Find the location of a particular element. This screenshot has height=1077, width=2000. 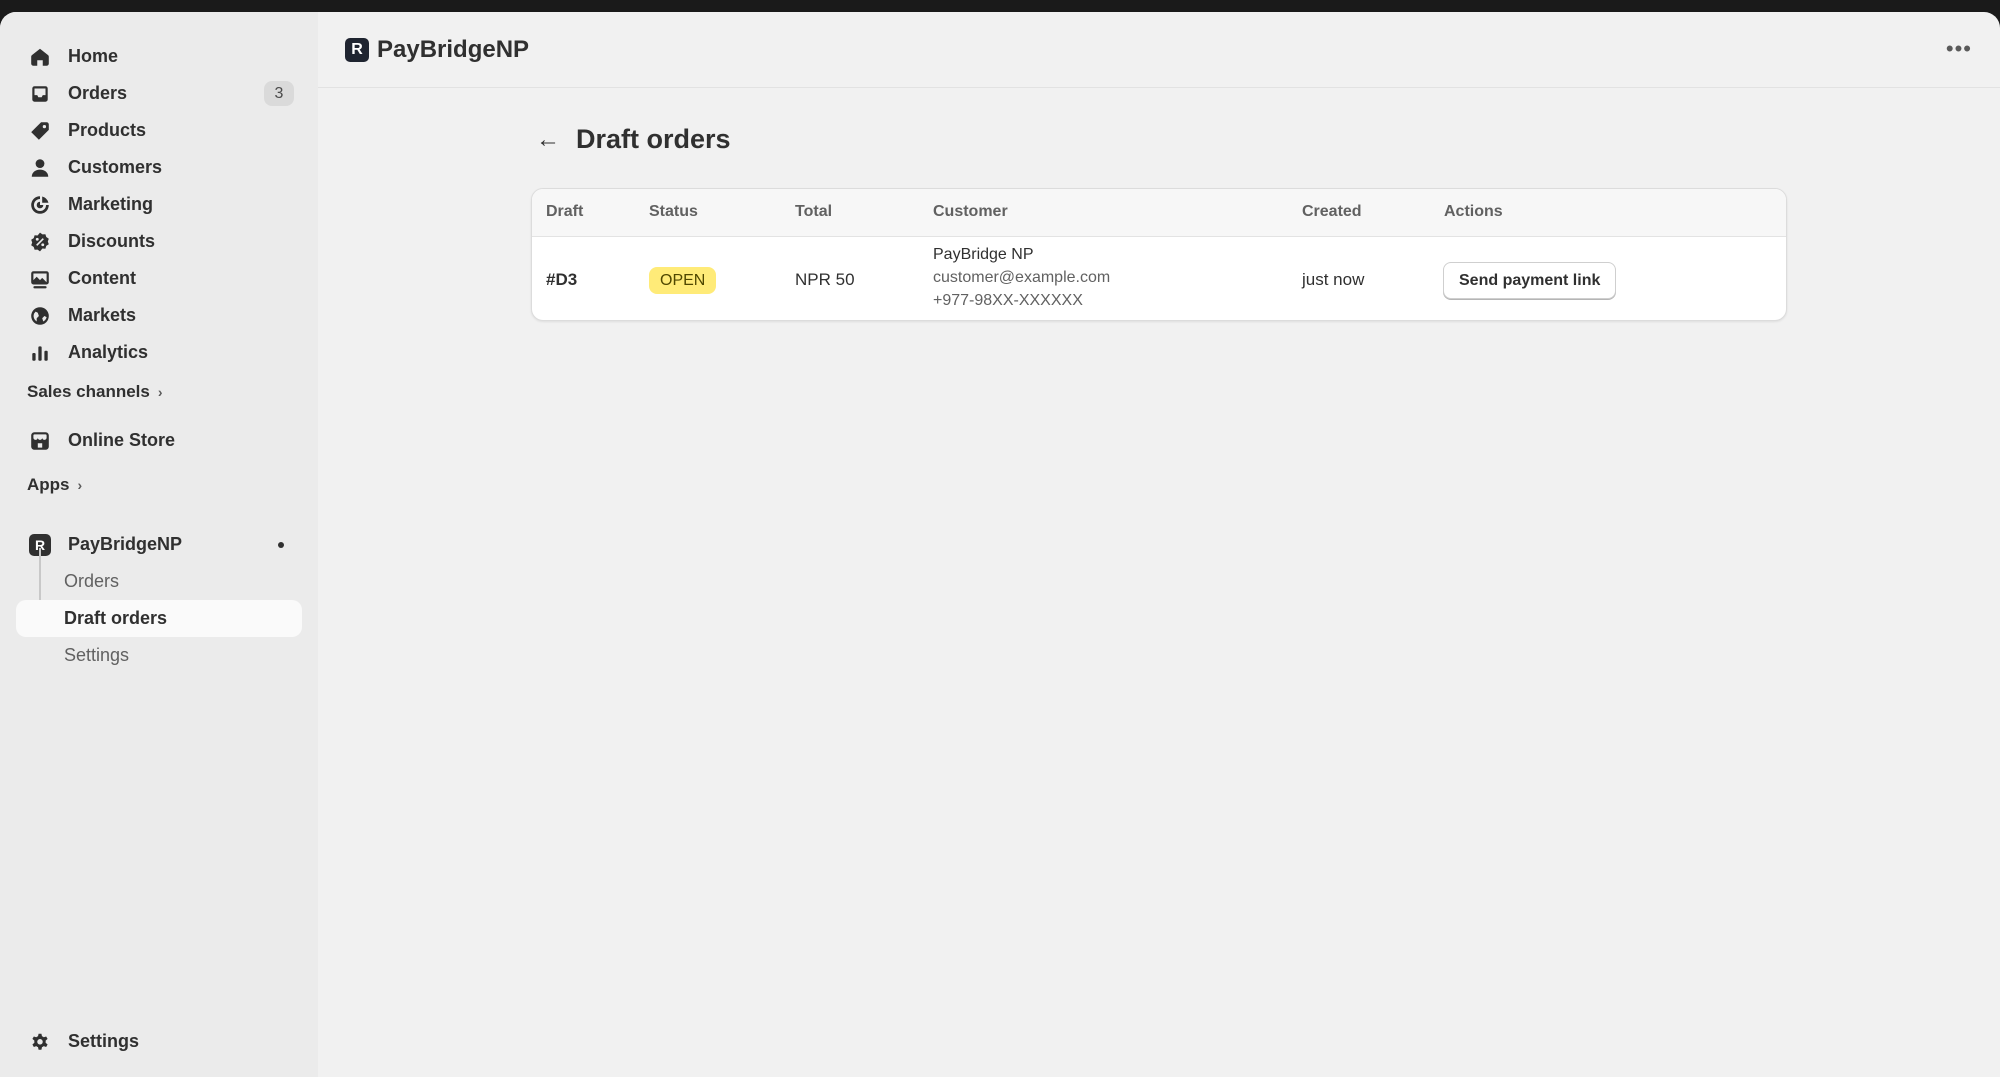

sidebar-item-label: Content is located at coordinates (102, 278).